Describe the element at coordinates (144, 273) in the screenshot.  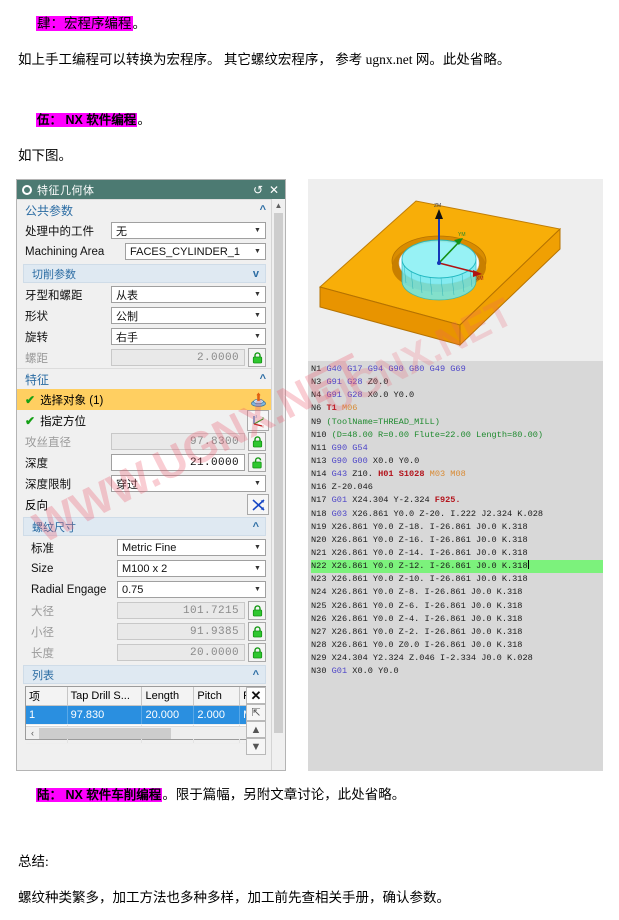
I see `group-header-cutting-parameters: 切削参数 v` at that location.